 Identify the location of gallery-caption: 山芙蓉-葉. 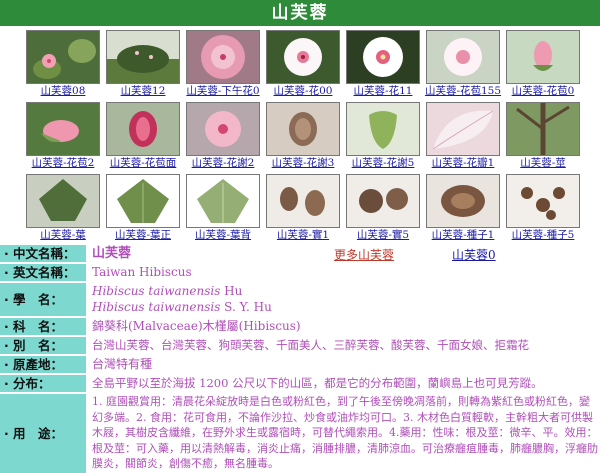
(63, 235).